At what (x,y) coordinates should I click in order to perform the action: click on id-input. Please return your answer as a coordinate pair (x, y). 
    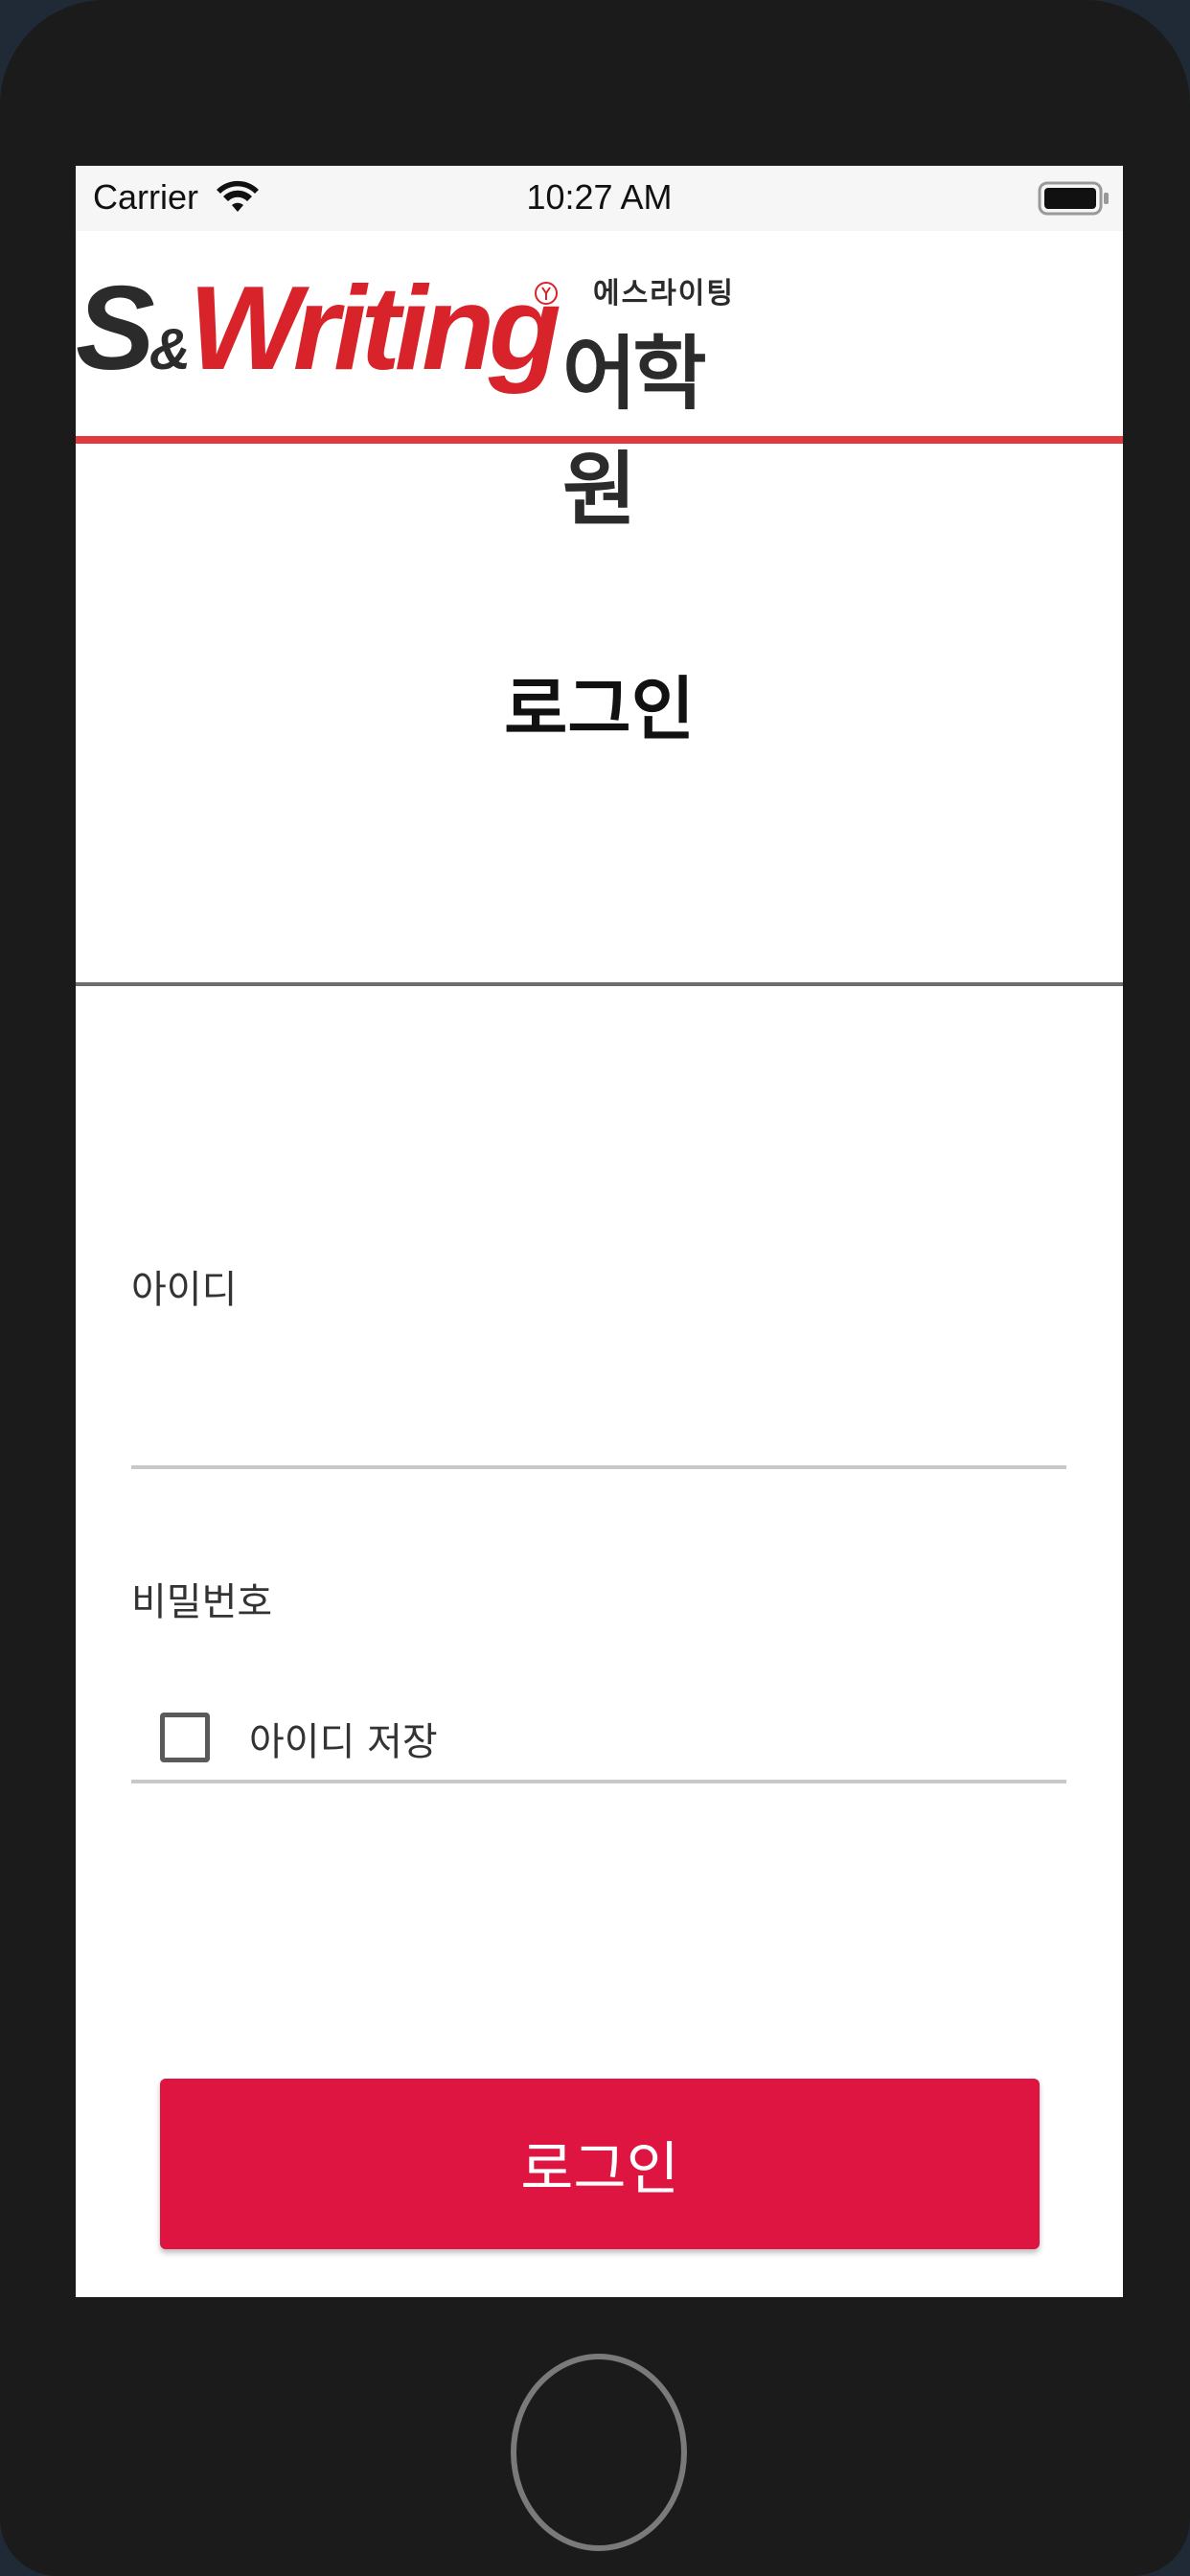
    Looking at the image, I should click on (599, 1426).